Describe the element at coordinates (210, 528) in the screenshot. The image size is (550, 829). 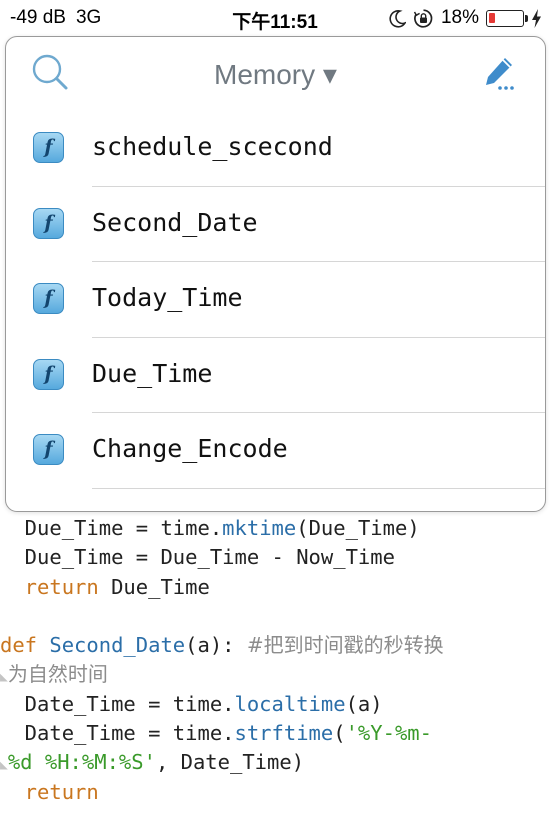
I see `code-line: Due_Time = time.mktime(Due_Time)` at that location.